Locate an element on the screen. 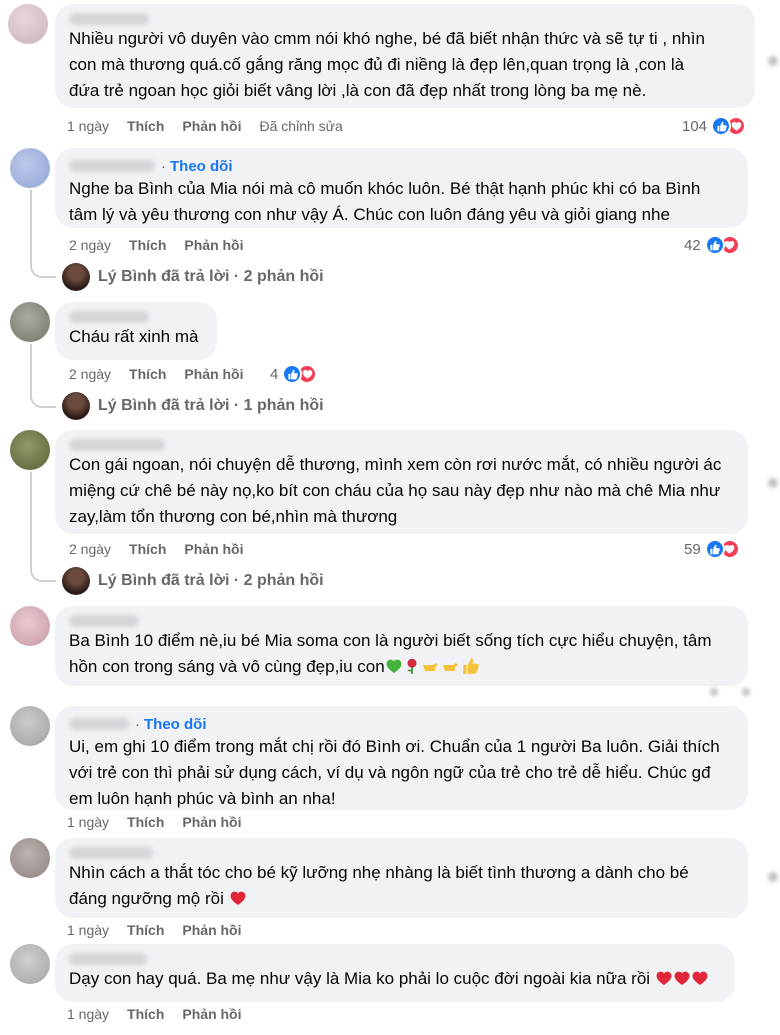  rose-icon is located at coordinates (412, 670).